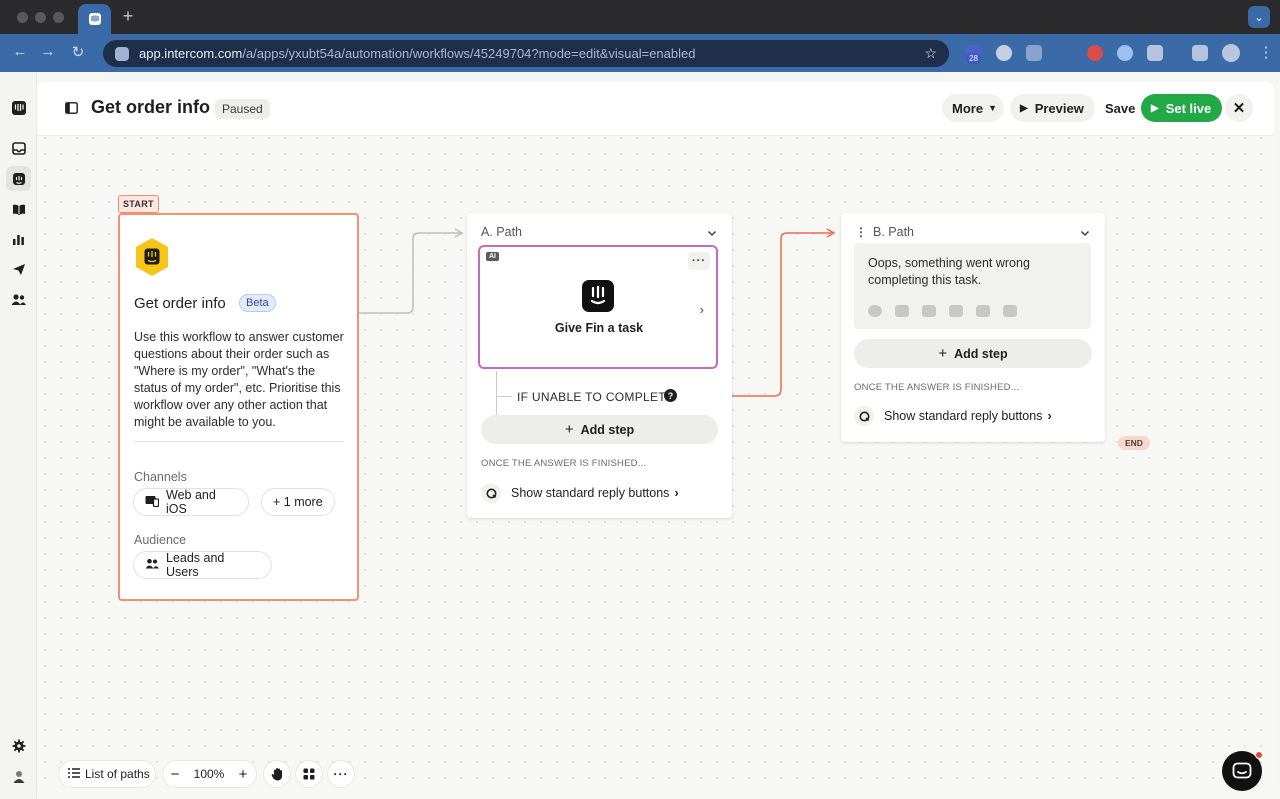 This screenshot has width=1280, height=799. I want to click on intercom-favicon-icon, so click(94, 19).